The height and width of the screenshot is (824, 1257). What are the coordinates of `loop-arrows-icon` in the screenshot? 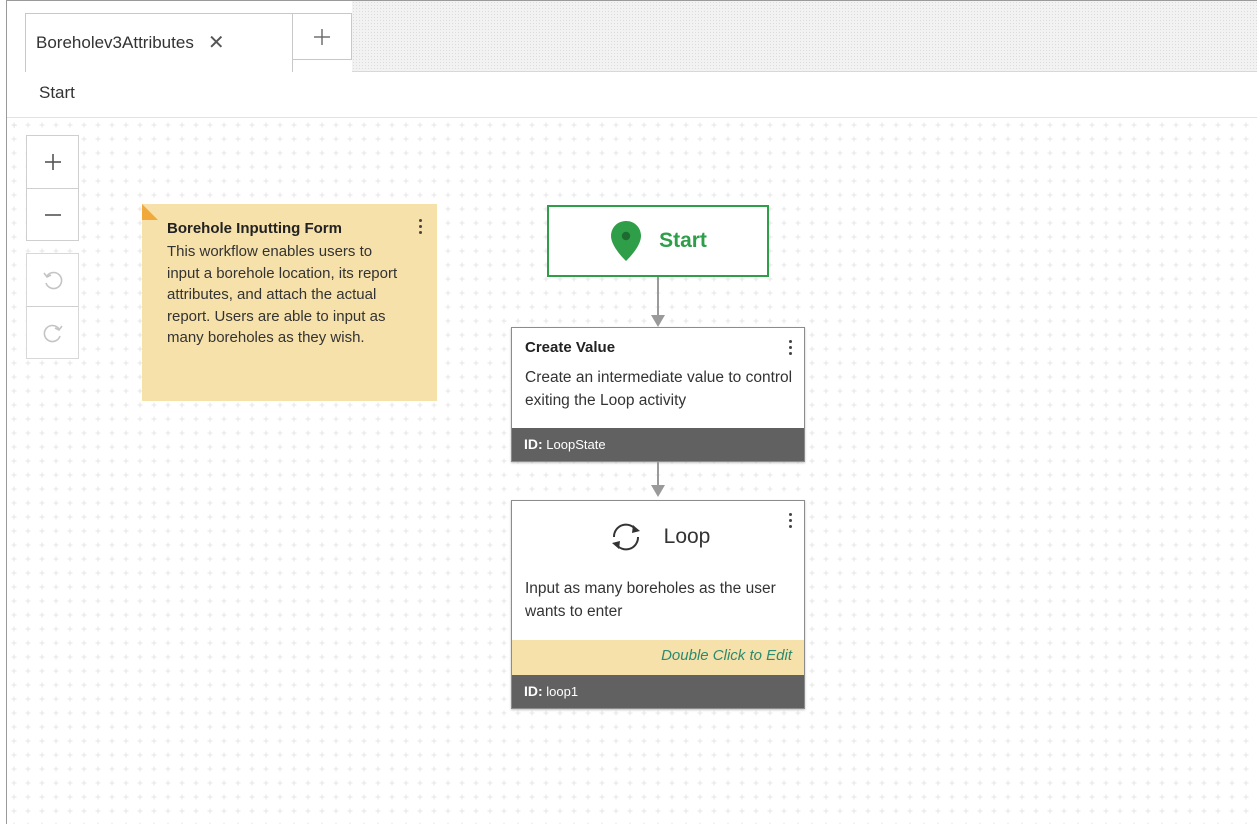 It's located at (625, 537).